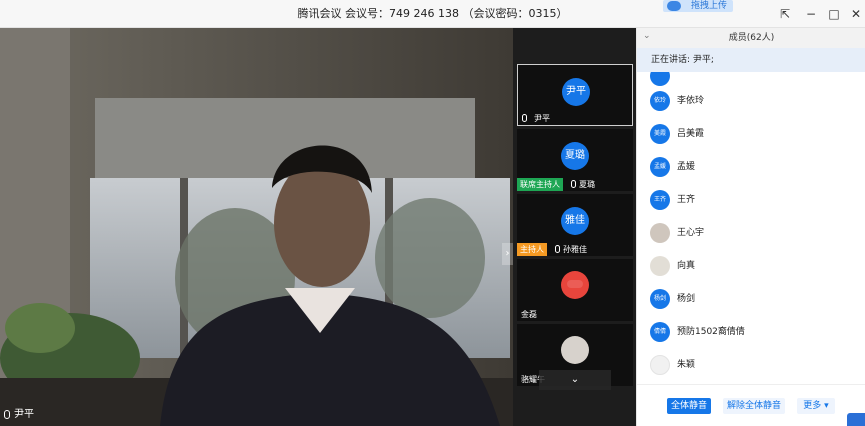 The height and width of the screenshot is (426, 865). I want to click on list-item: 向真, so click(751, 266).